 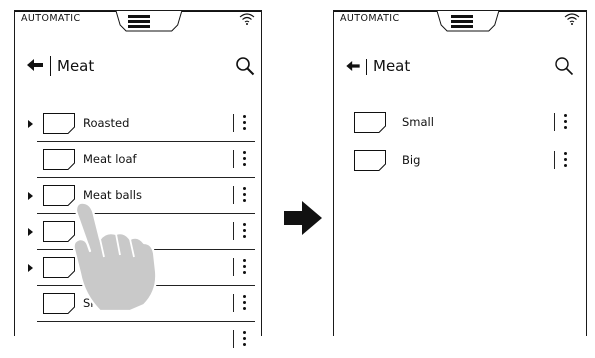 What do you see at coordinates (411, 160) in the screenshot?
I see `list-item-label: Big` at bounding box center [411, 160].